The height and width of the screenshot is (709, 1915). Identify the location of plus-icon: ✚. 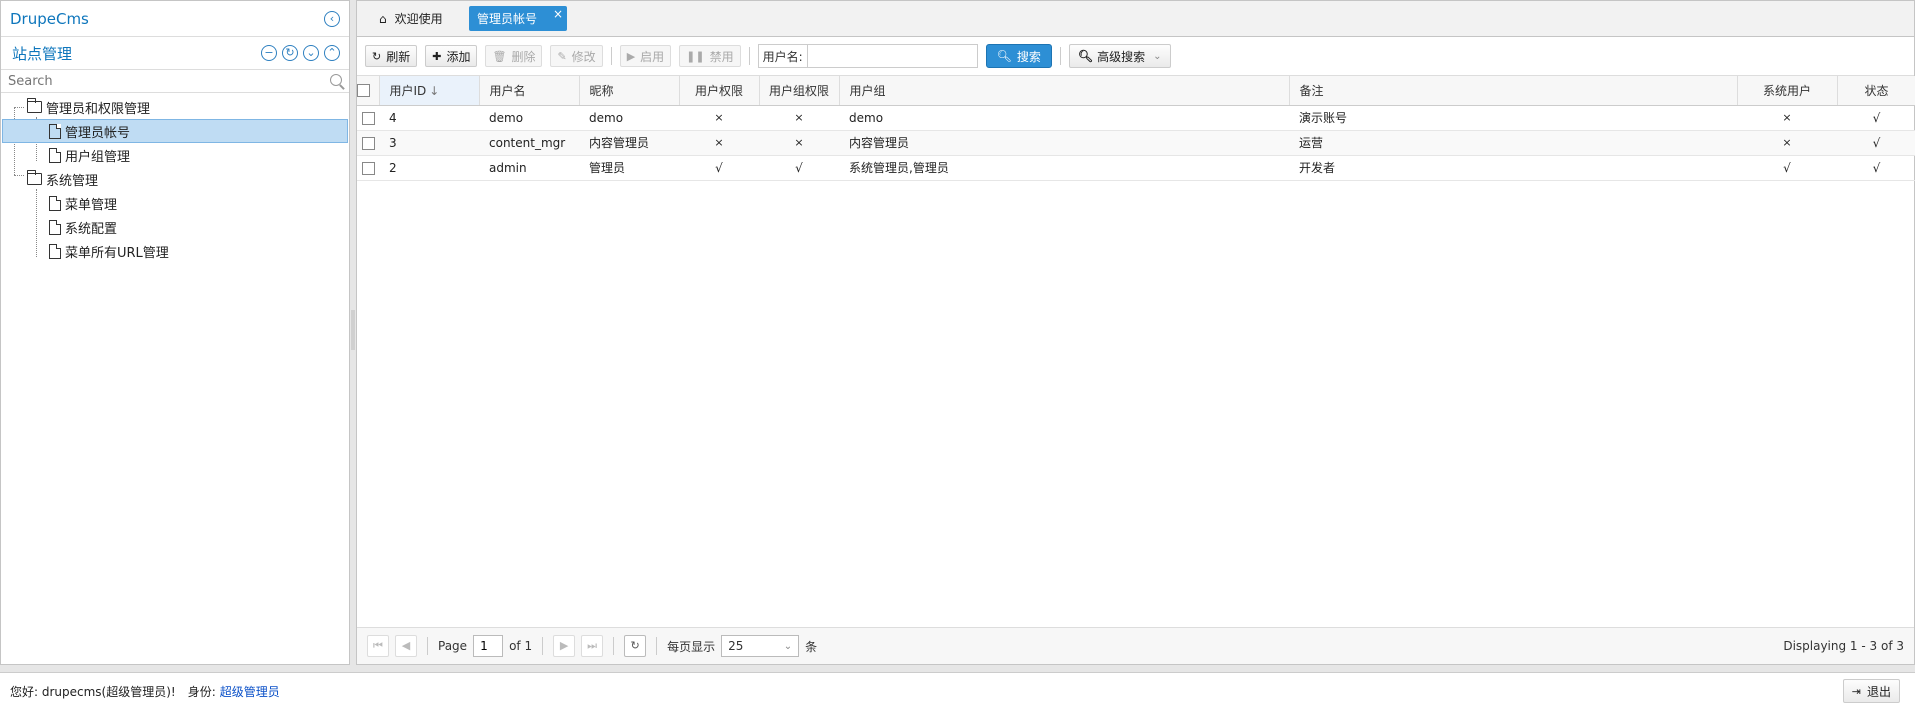
(437, 56).